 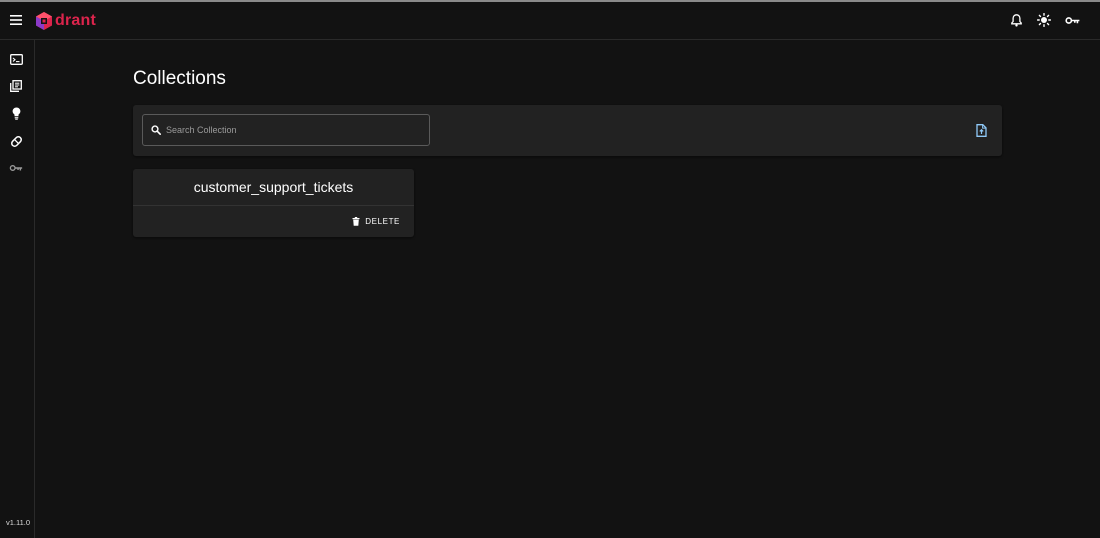 What do you see at coordinates (16, 20) in the screenshot?
I see `menu-icon` at bounding box center [16, 20].